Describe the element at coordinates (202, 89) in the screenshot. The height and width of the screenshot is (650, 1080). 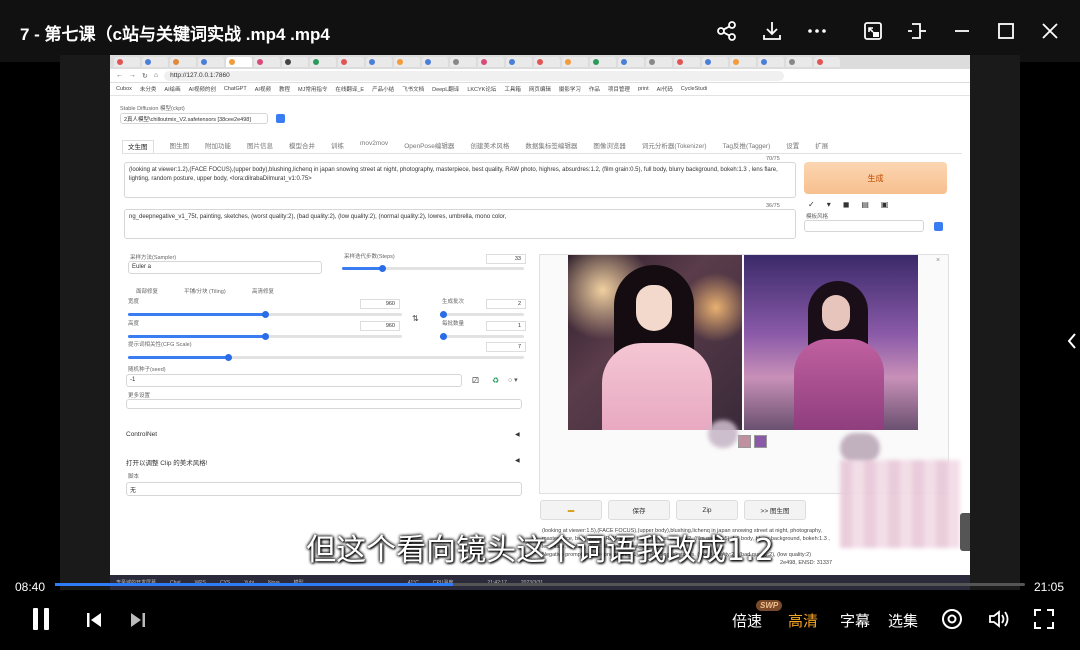
I see `bookmark-item: AI视频的创` at that location.